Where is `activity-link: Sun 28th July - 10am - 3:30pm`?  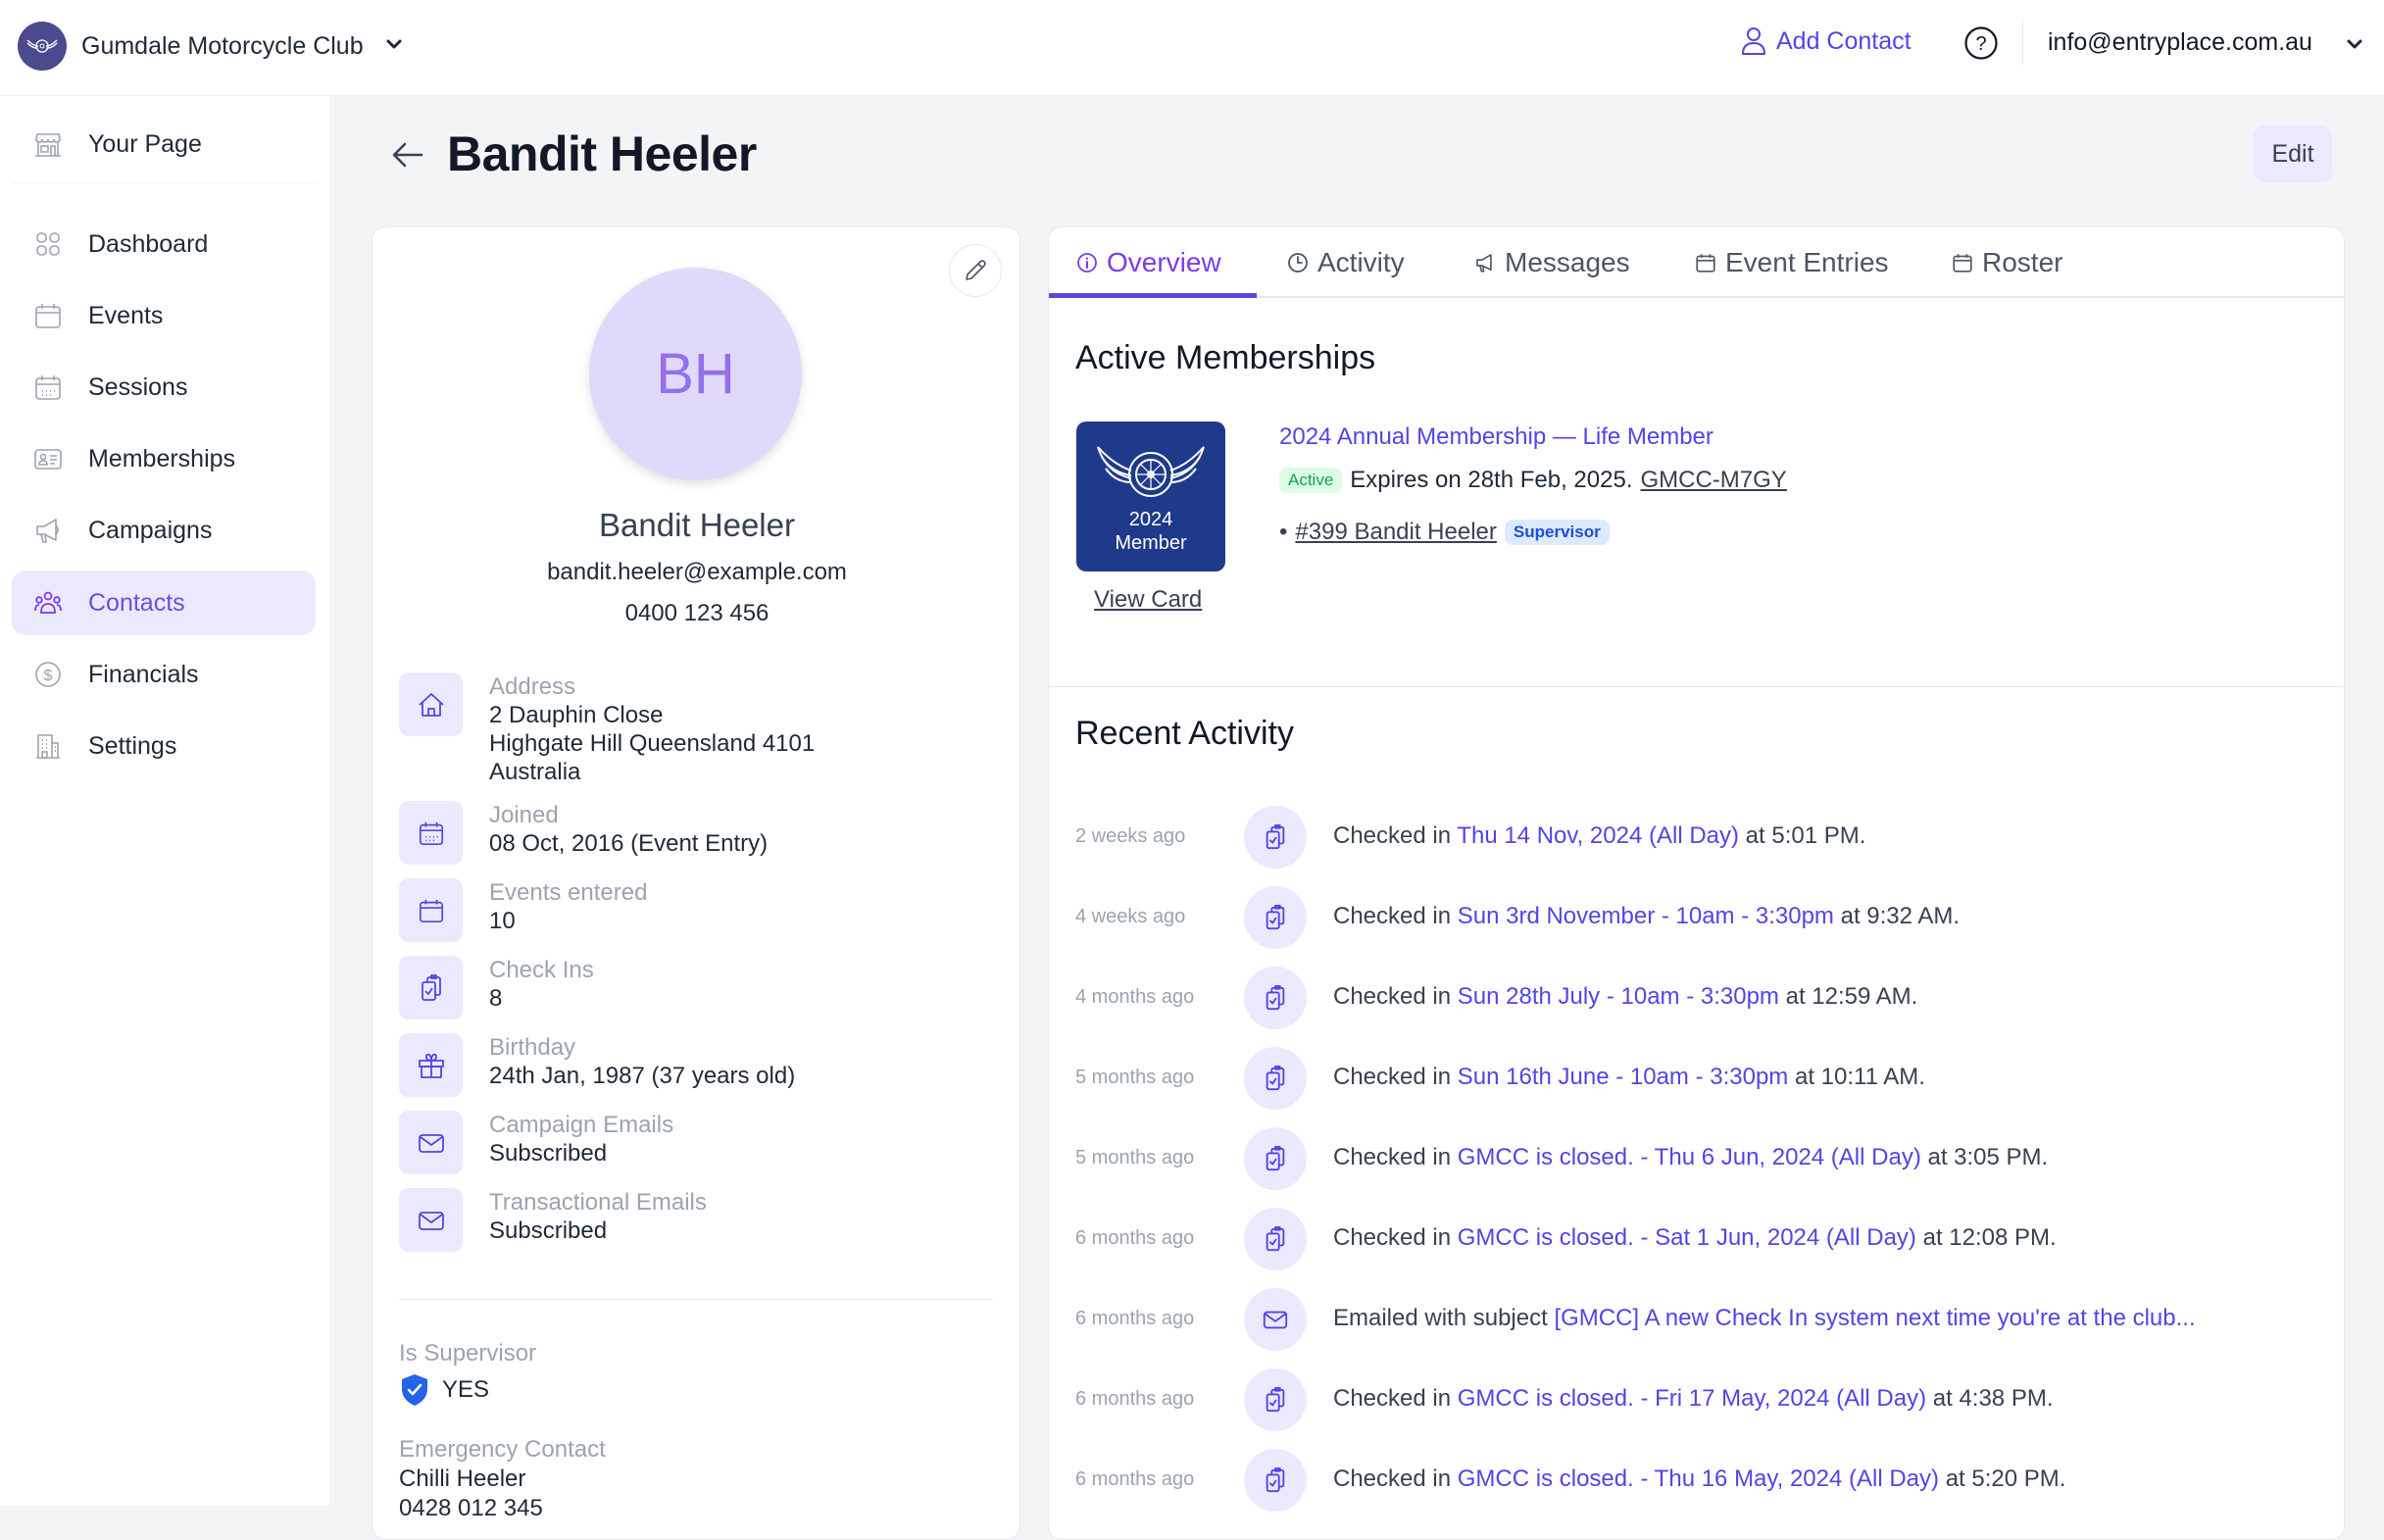 activity-link: Sun 28th July - 10am - 3:30pm is located at coordinates (1619, 997).